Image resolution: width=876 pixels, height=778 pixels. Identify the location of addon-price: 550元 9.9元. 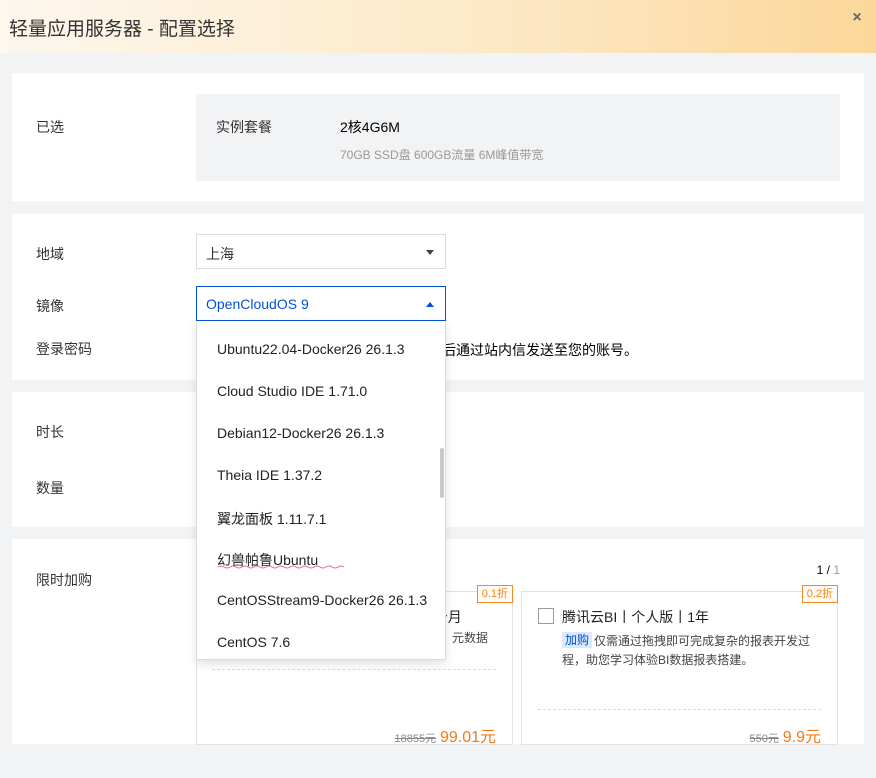
(786, 735).